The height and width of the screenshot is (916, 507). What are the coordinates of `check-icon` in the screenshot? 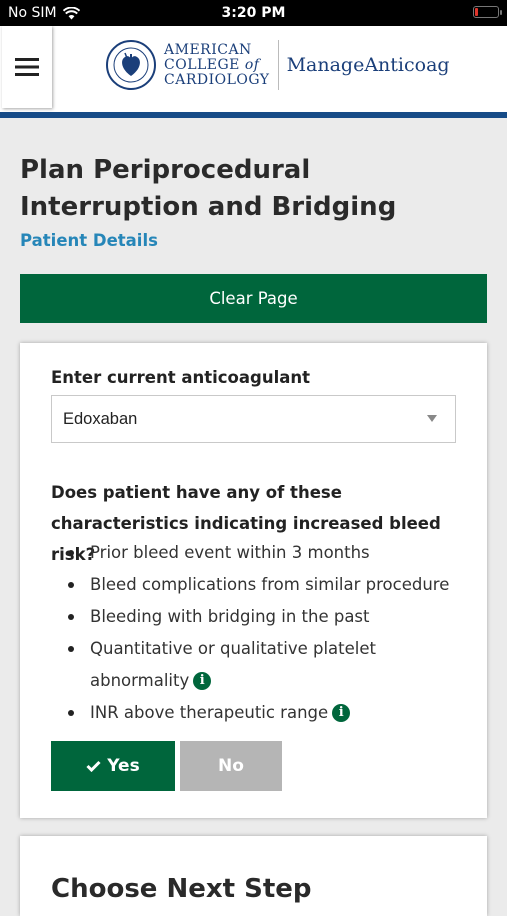 It's located at (93, 766).